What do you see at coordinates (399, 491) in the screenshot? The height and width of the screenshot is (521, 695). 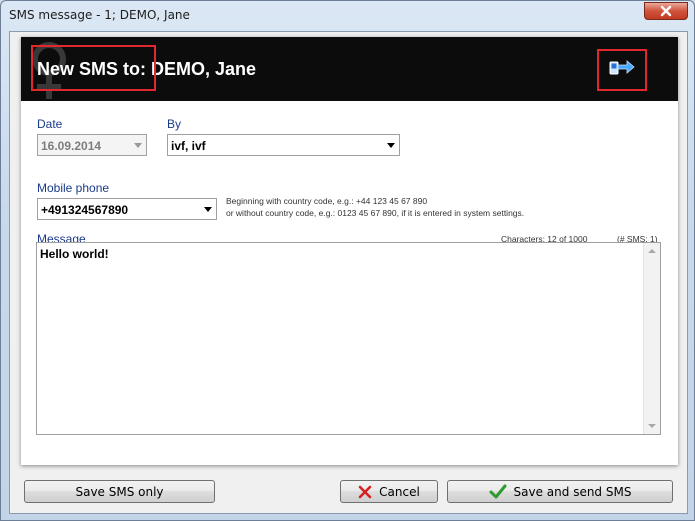 I see `cancel-label: Cancel` at bounding box center [399, 491].